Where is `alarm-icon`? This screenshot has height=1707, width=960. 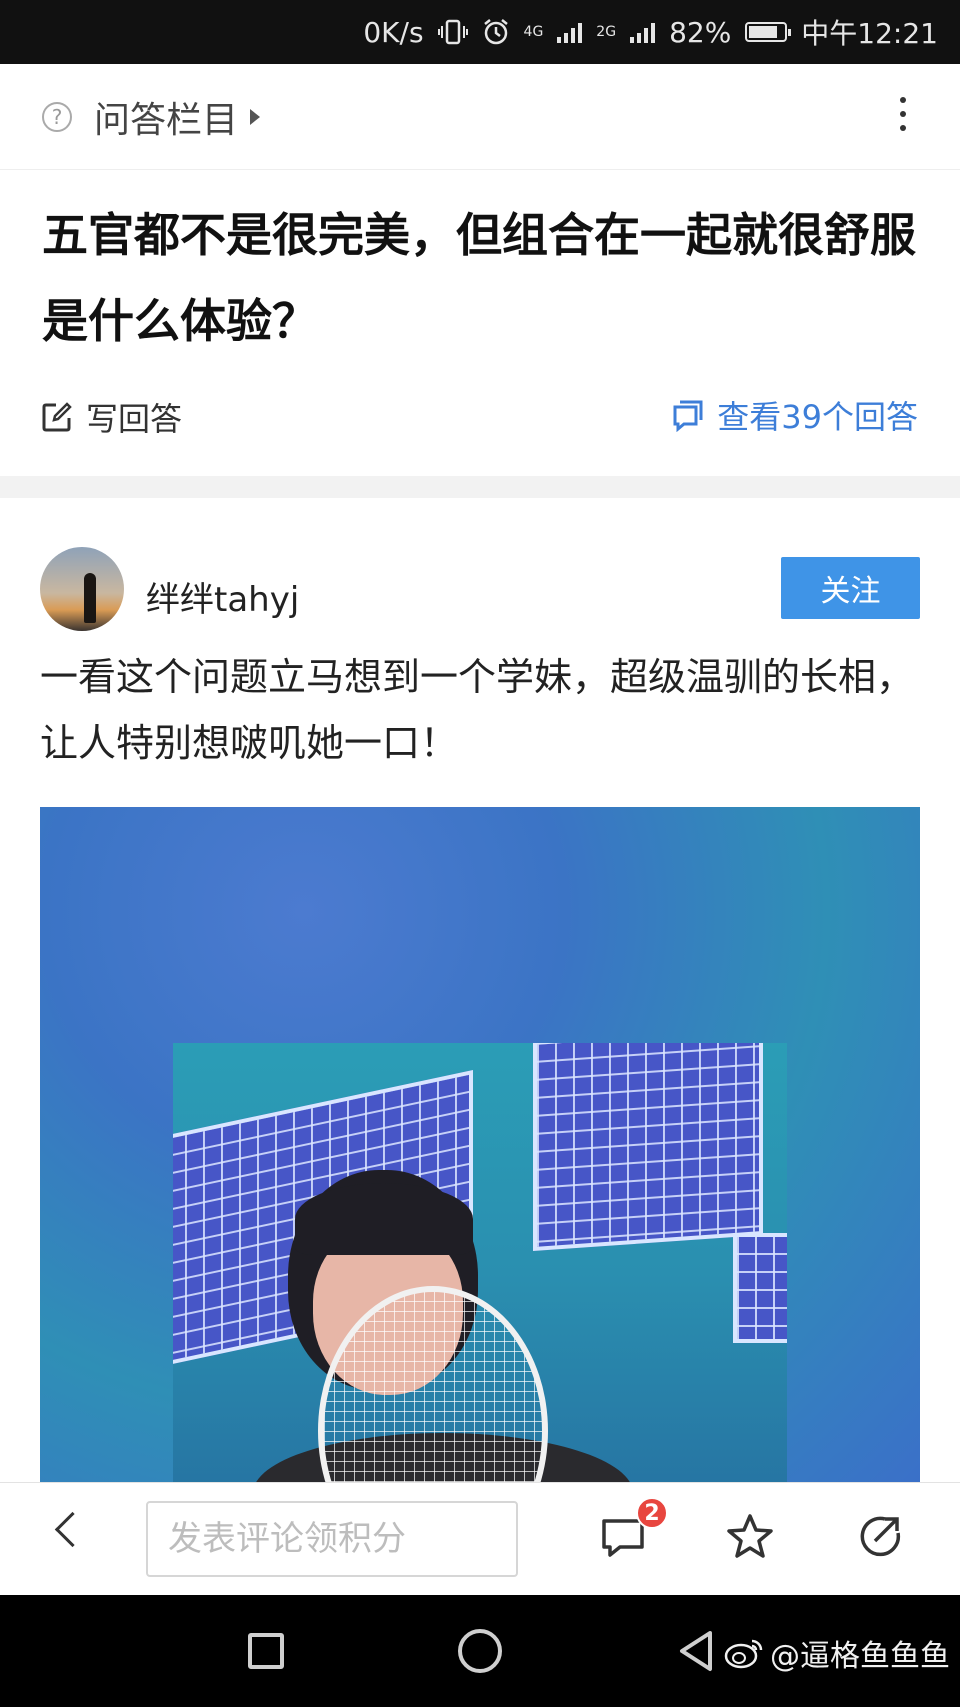 alarm-icon is located at coordinates (495, 32).